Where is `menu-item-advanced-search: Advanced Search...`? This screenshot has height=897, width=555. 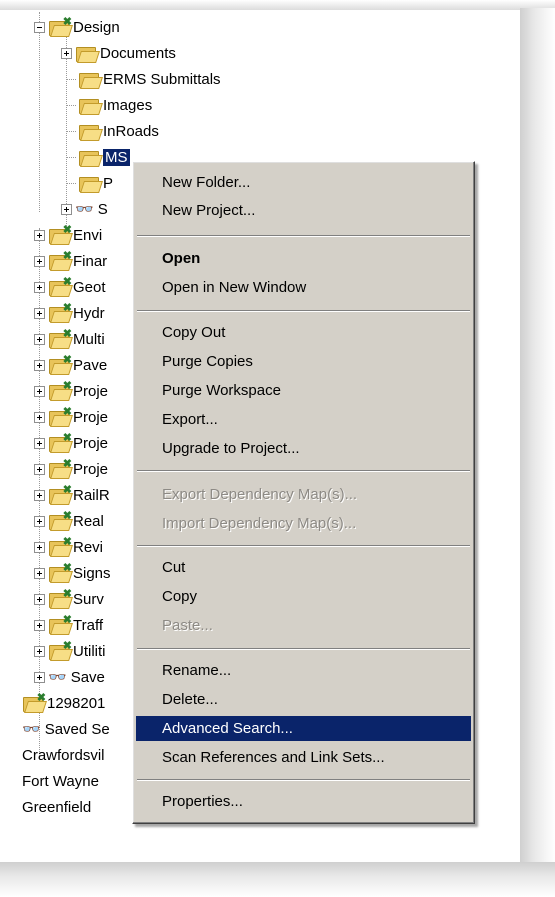
menu-item-advanced-search: Advanced Search... is located at coordinates (303, 728).